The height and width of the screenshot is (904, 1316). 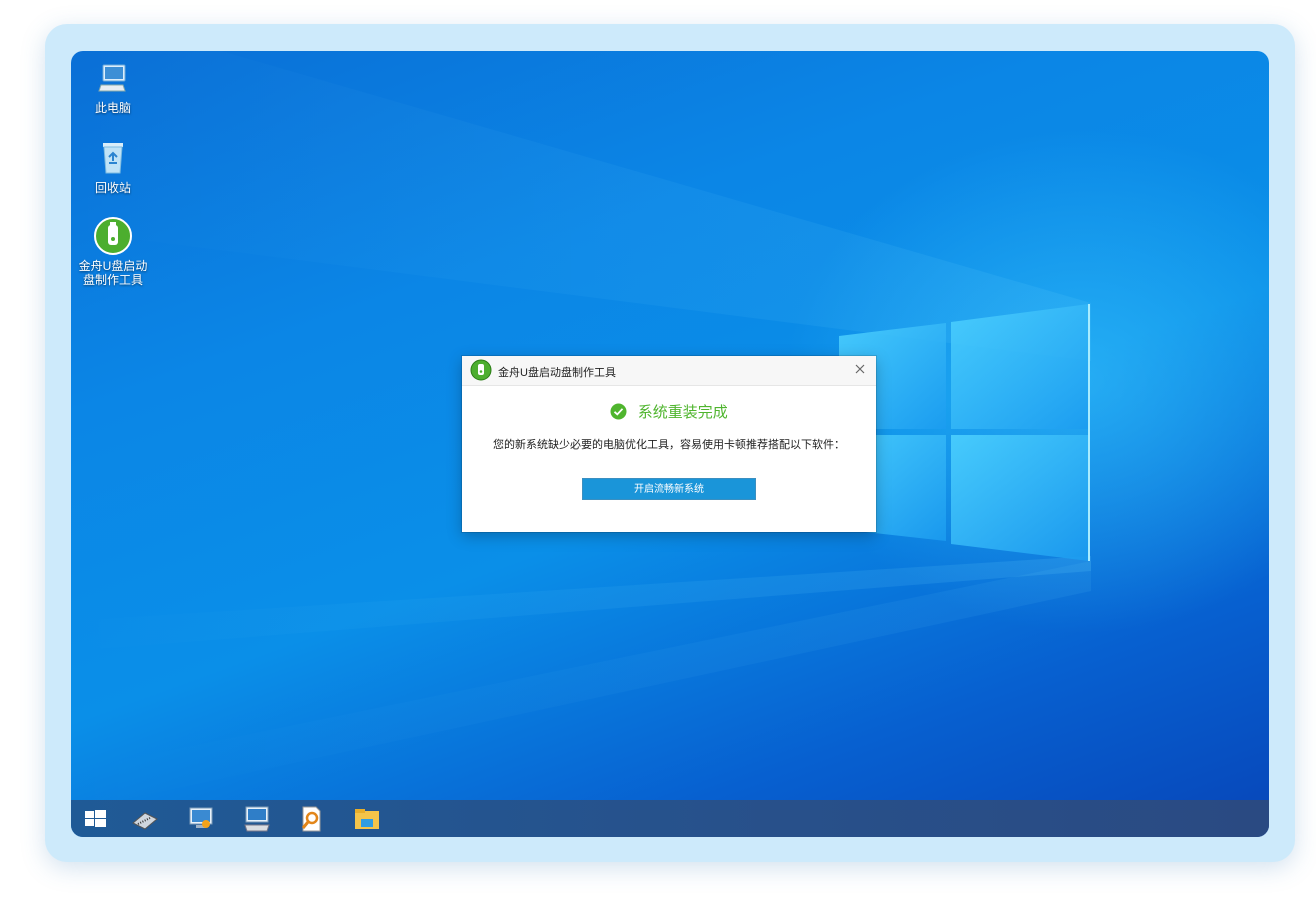 I want to click on desktop-icon-label: 此电脑, so click(x=112, y=108).